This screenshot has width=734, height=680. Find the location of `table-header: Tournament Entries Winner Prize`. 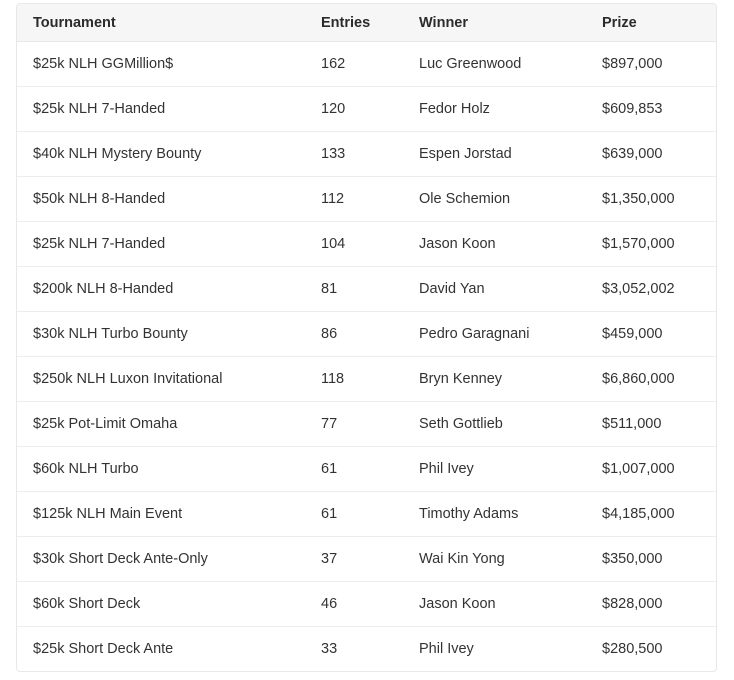

table-header: Tournament Entries Winner Prize is located at coordinates (366, 23).